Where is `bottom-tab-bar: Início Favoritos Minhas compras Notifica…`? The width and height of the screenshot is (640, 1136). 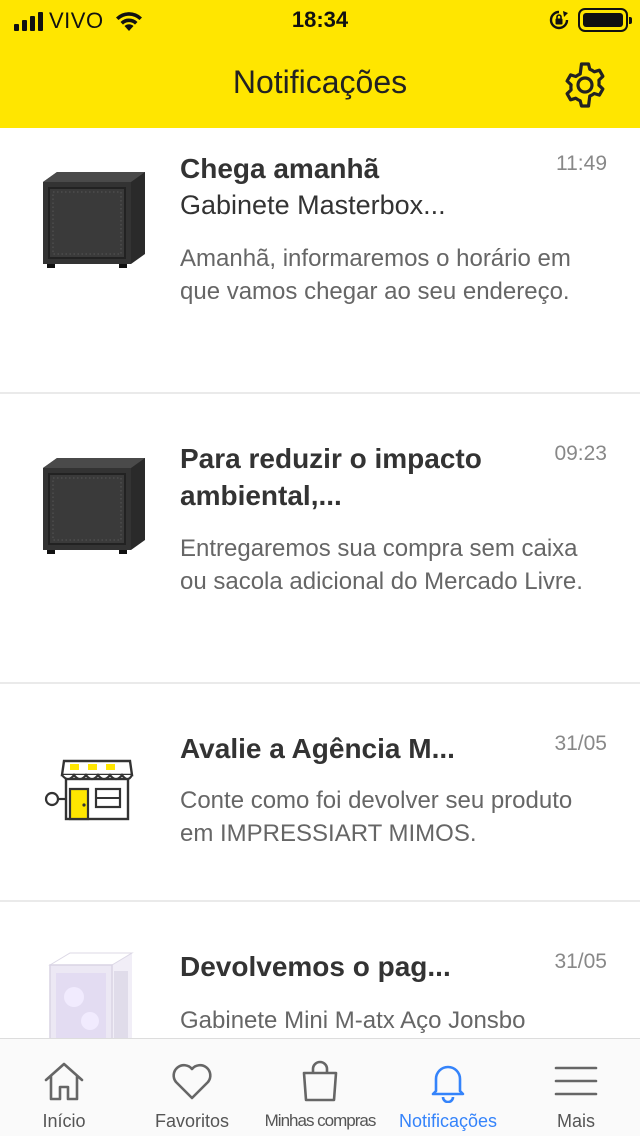
bottom-tab-bar: Início Favoritos Minhas compras Notifica… is located at coordinates (320, 1087).